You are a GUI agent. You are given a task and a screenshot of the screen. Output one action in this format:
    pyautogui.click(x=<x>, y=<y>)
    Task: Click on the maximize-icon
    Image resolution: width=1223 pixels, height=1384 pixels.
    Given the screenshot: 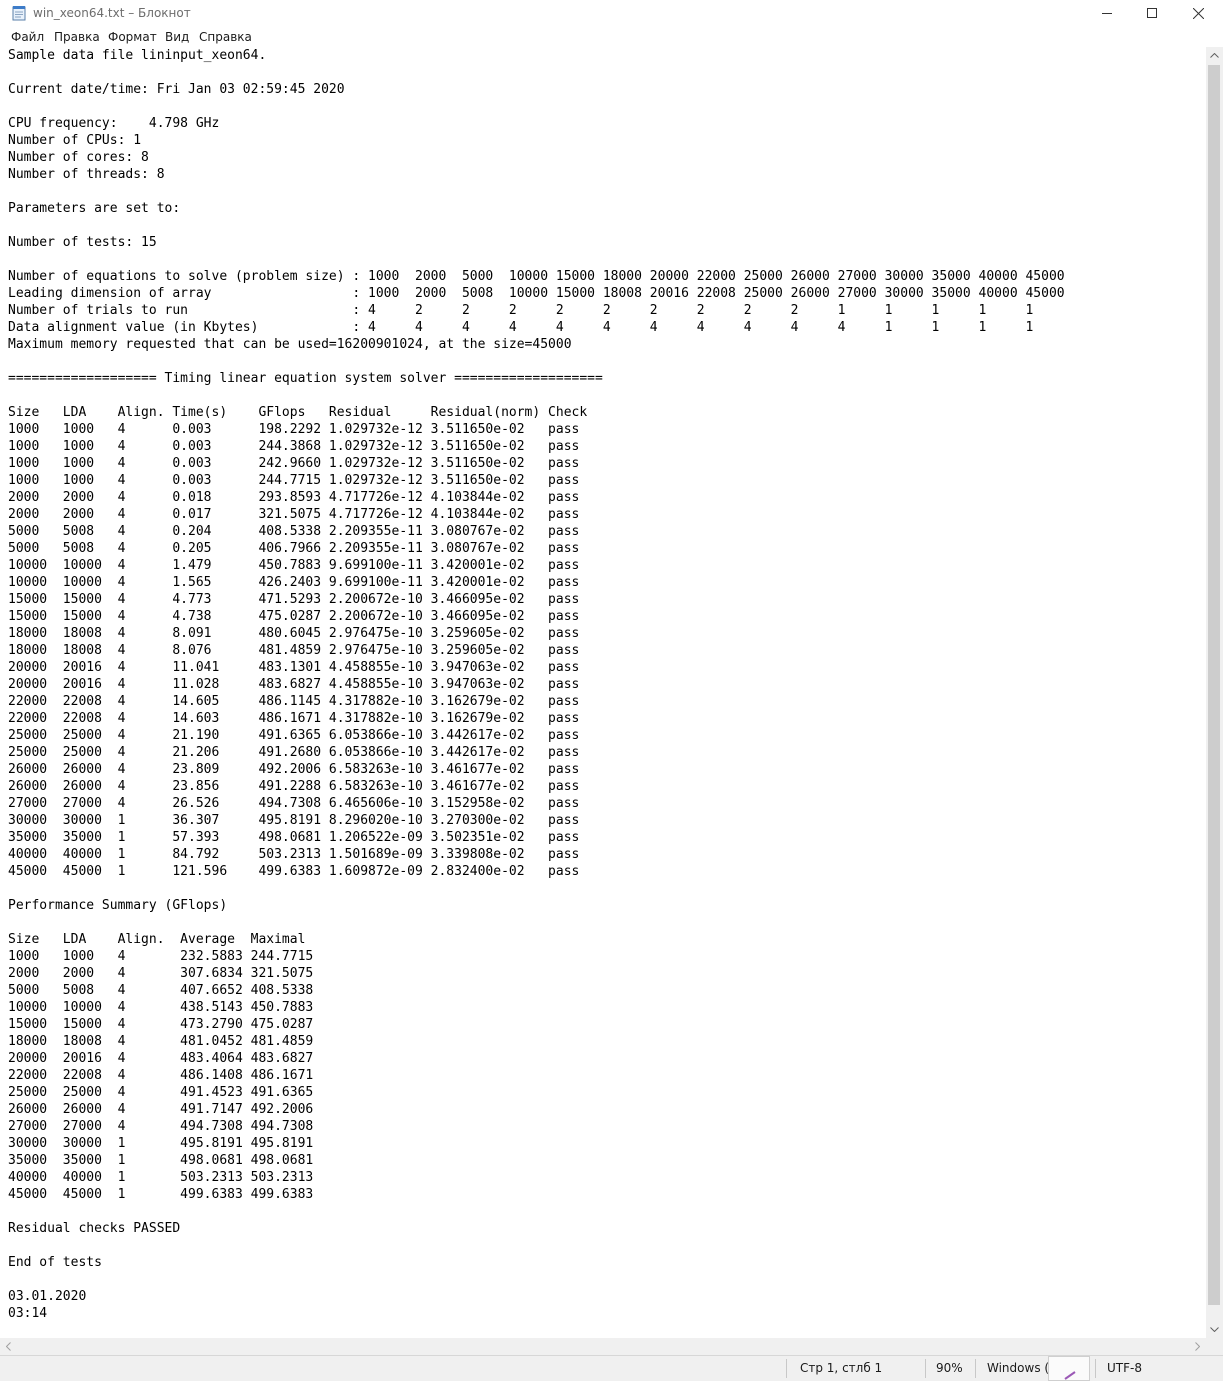 What is the action you would take?
    pyautogui.click(x=1152, y=13)
    